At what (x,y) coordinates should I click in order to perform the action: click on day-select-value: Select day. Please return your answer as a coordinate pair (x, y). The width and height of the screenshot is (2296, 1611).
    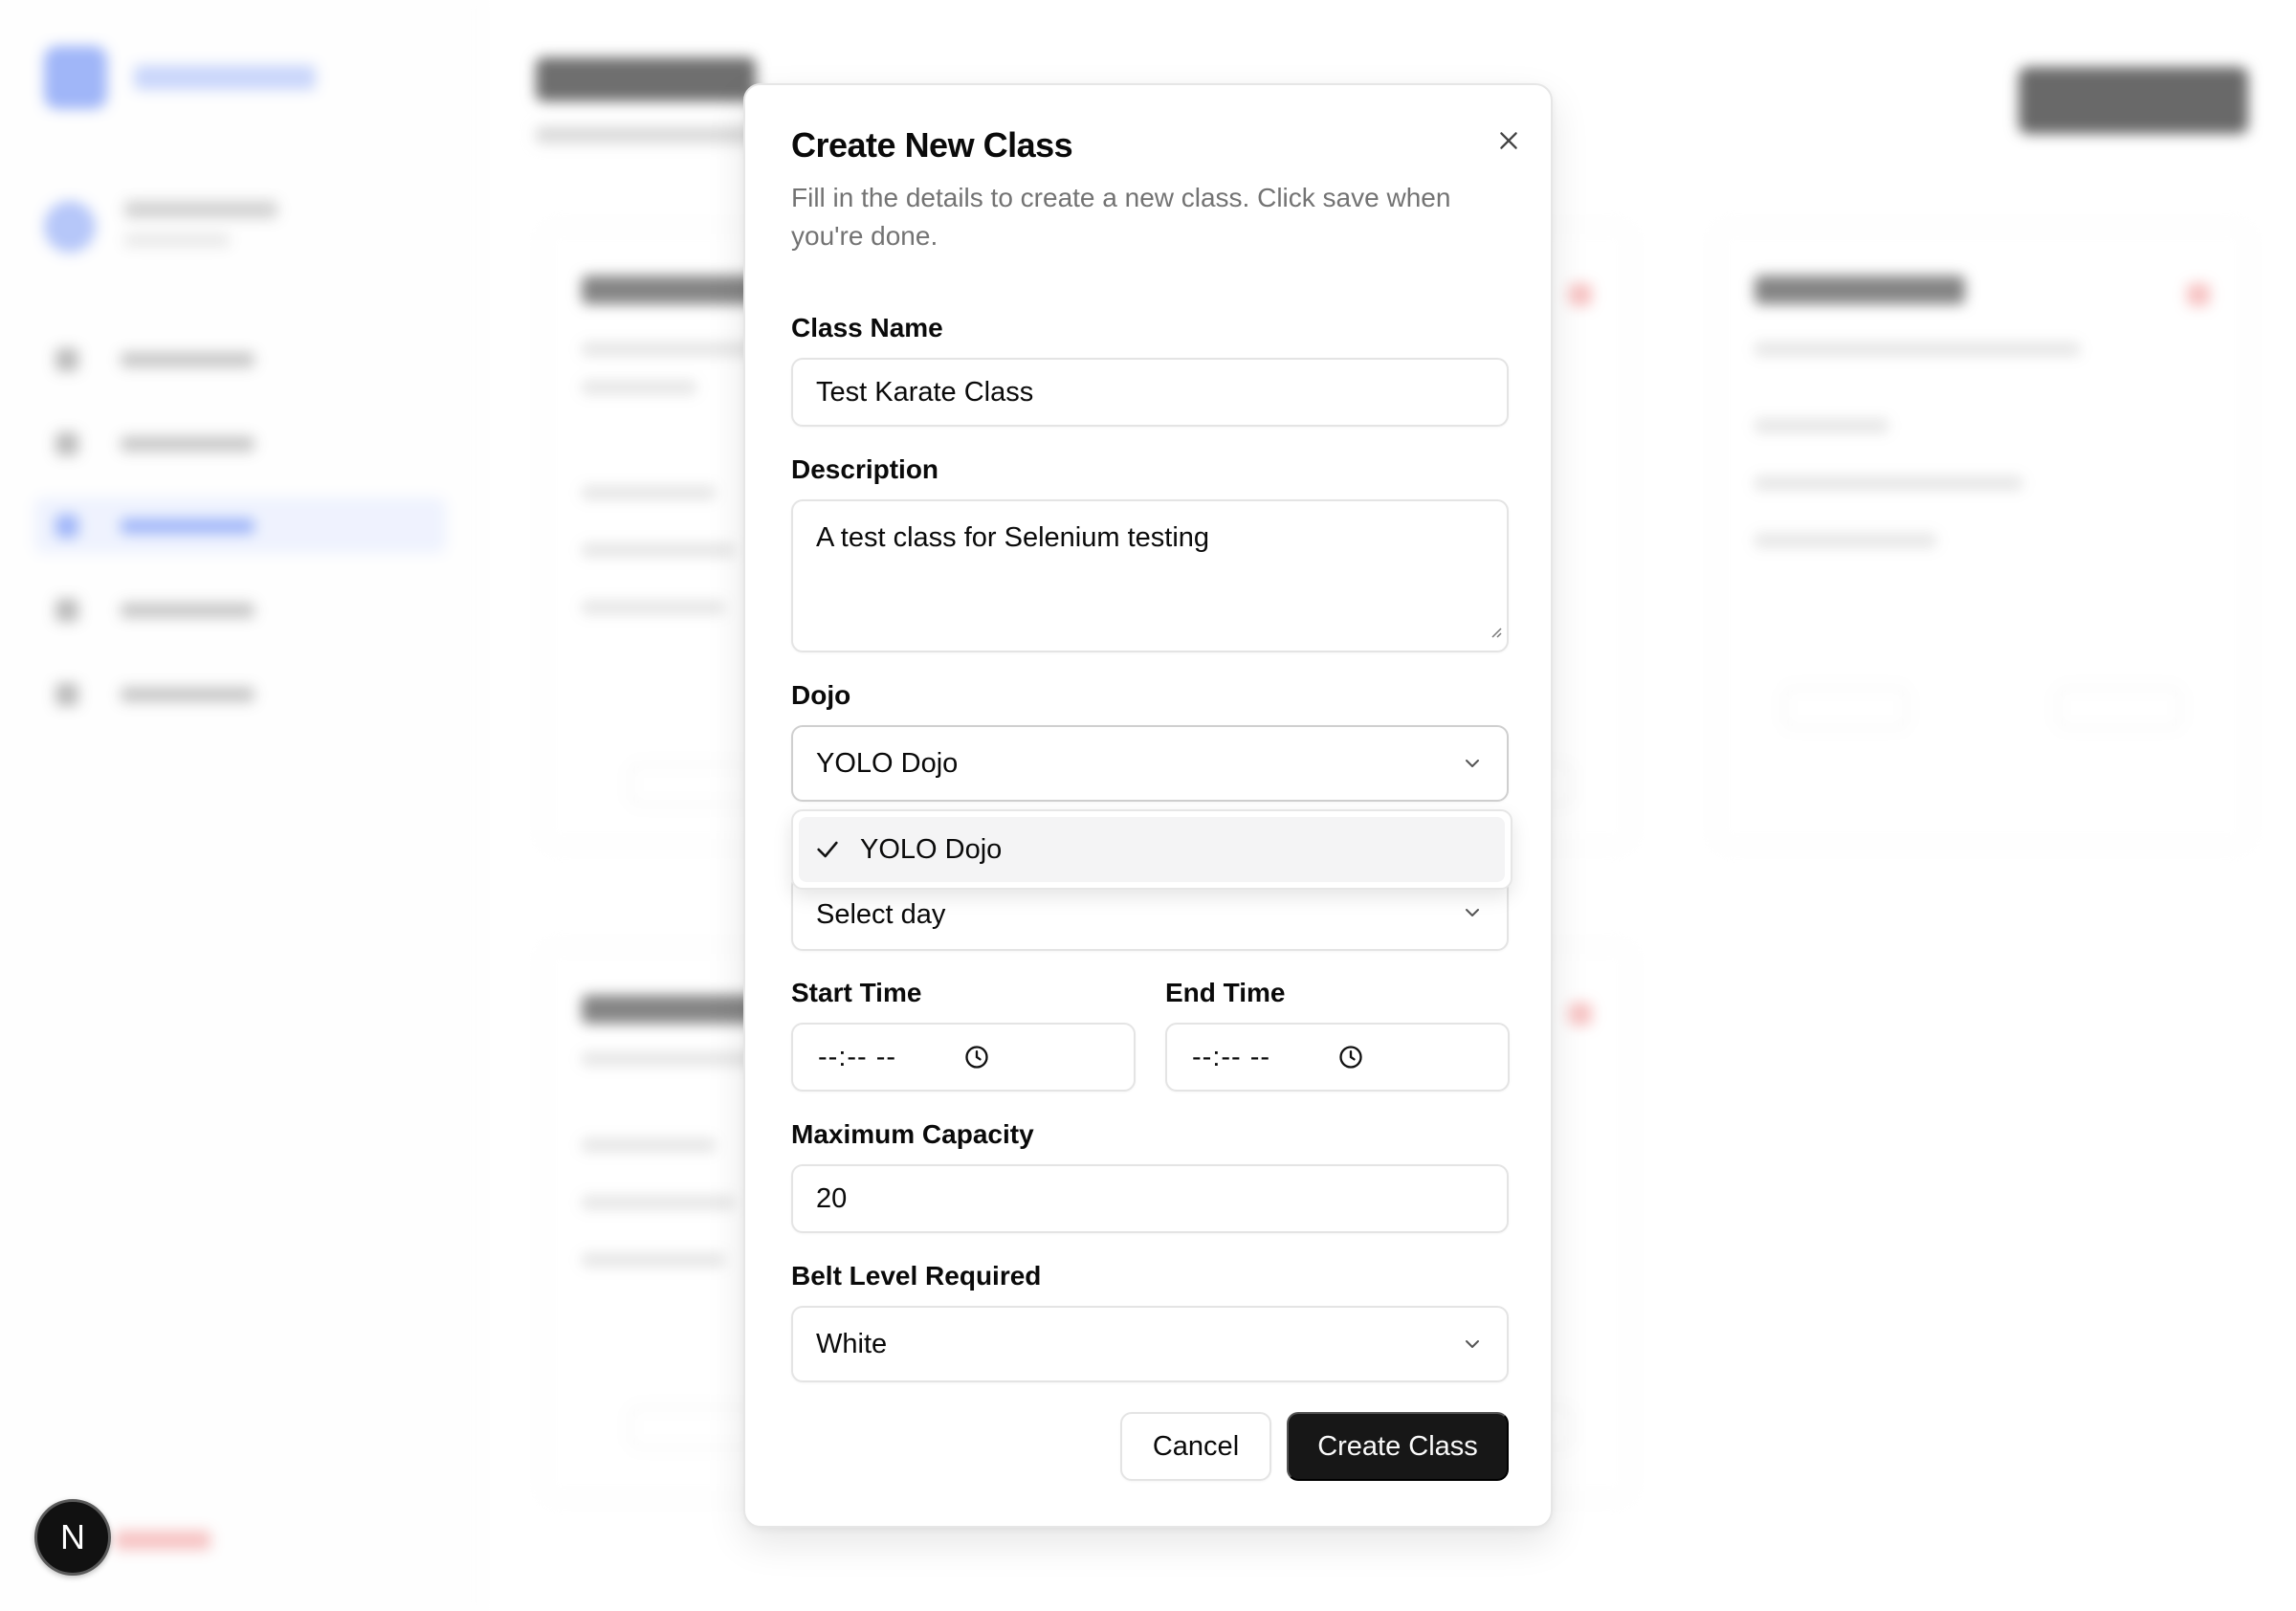
    Looking at the image, I should click on (881, 914).